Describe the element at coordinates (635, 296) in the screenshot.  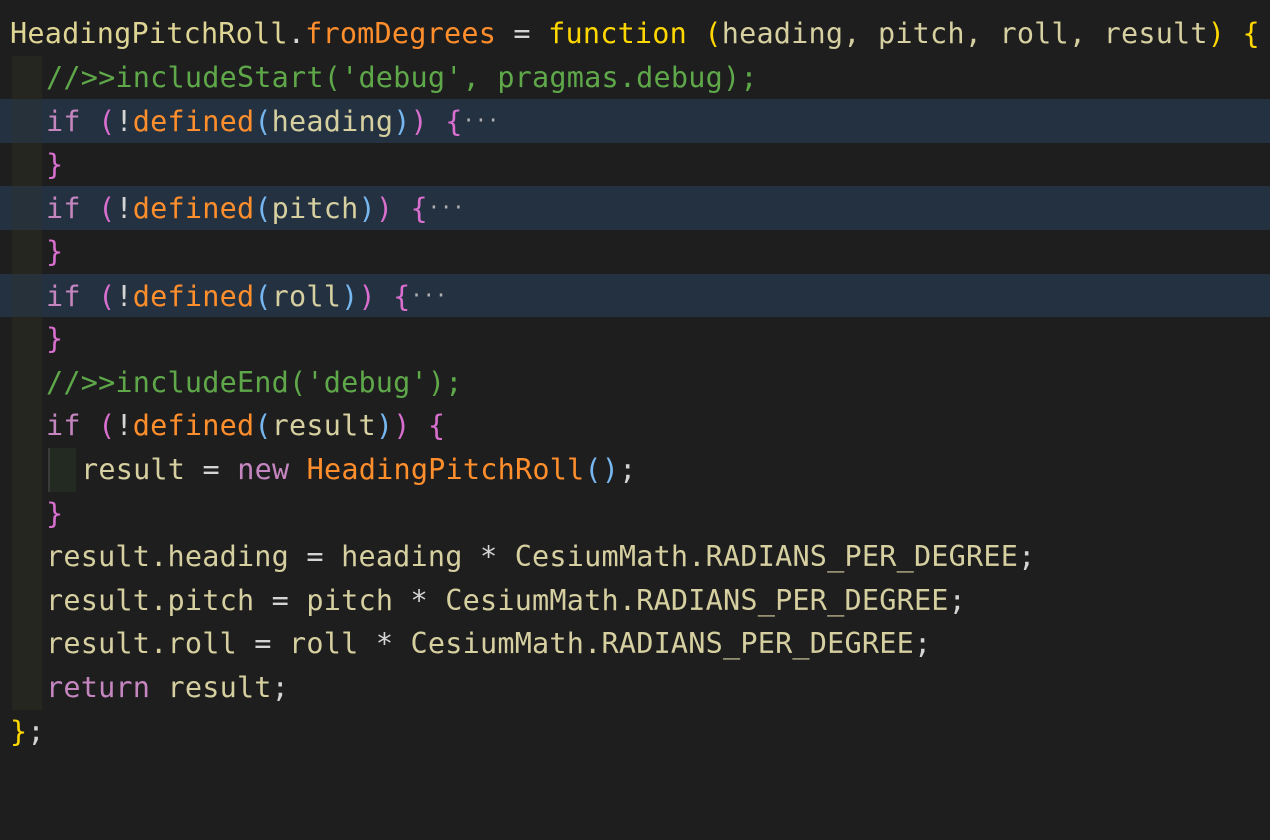
I see `code-line-7-folded: if (!defined(roll)) {···` at that location.